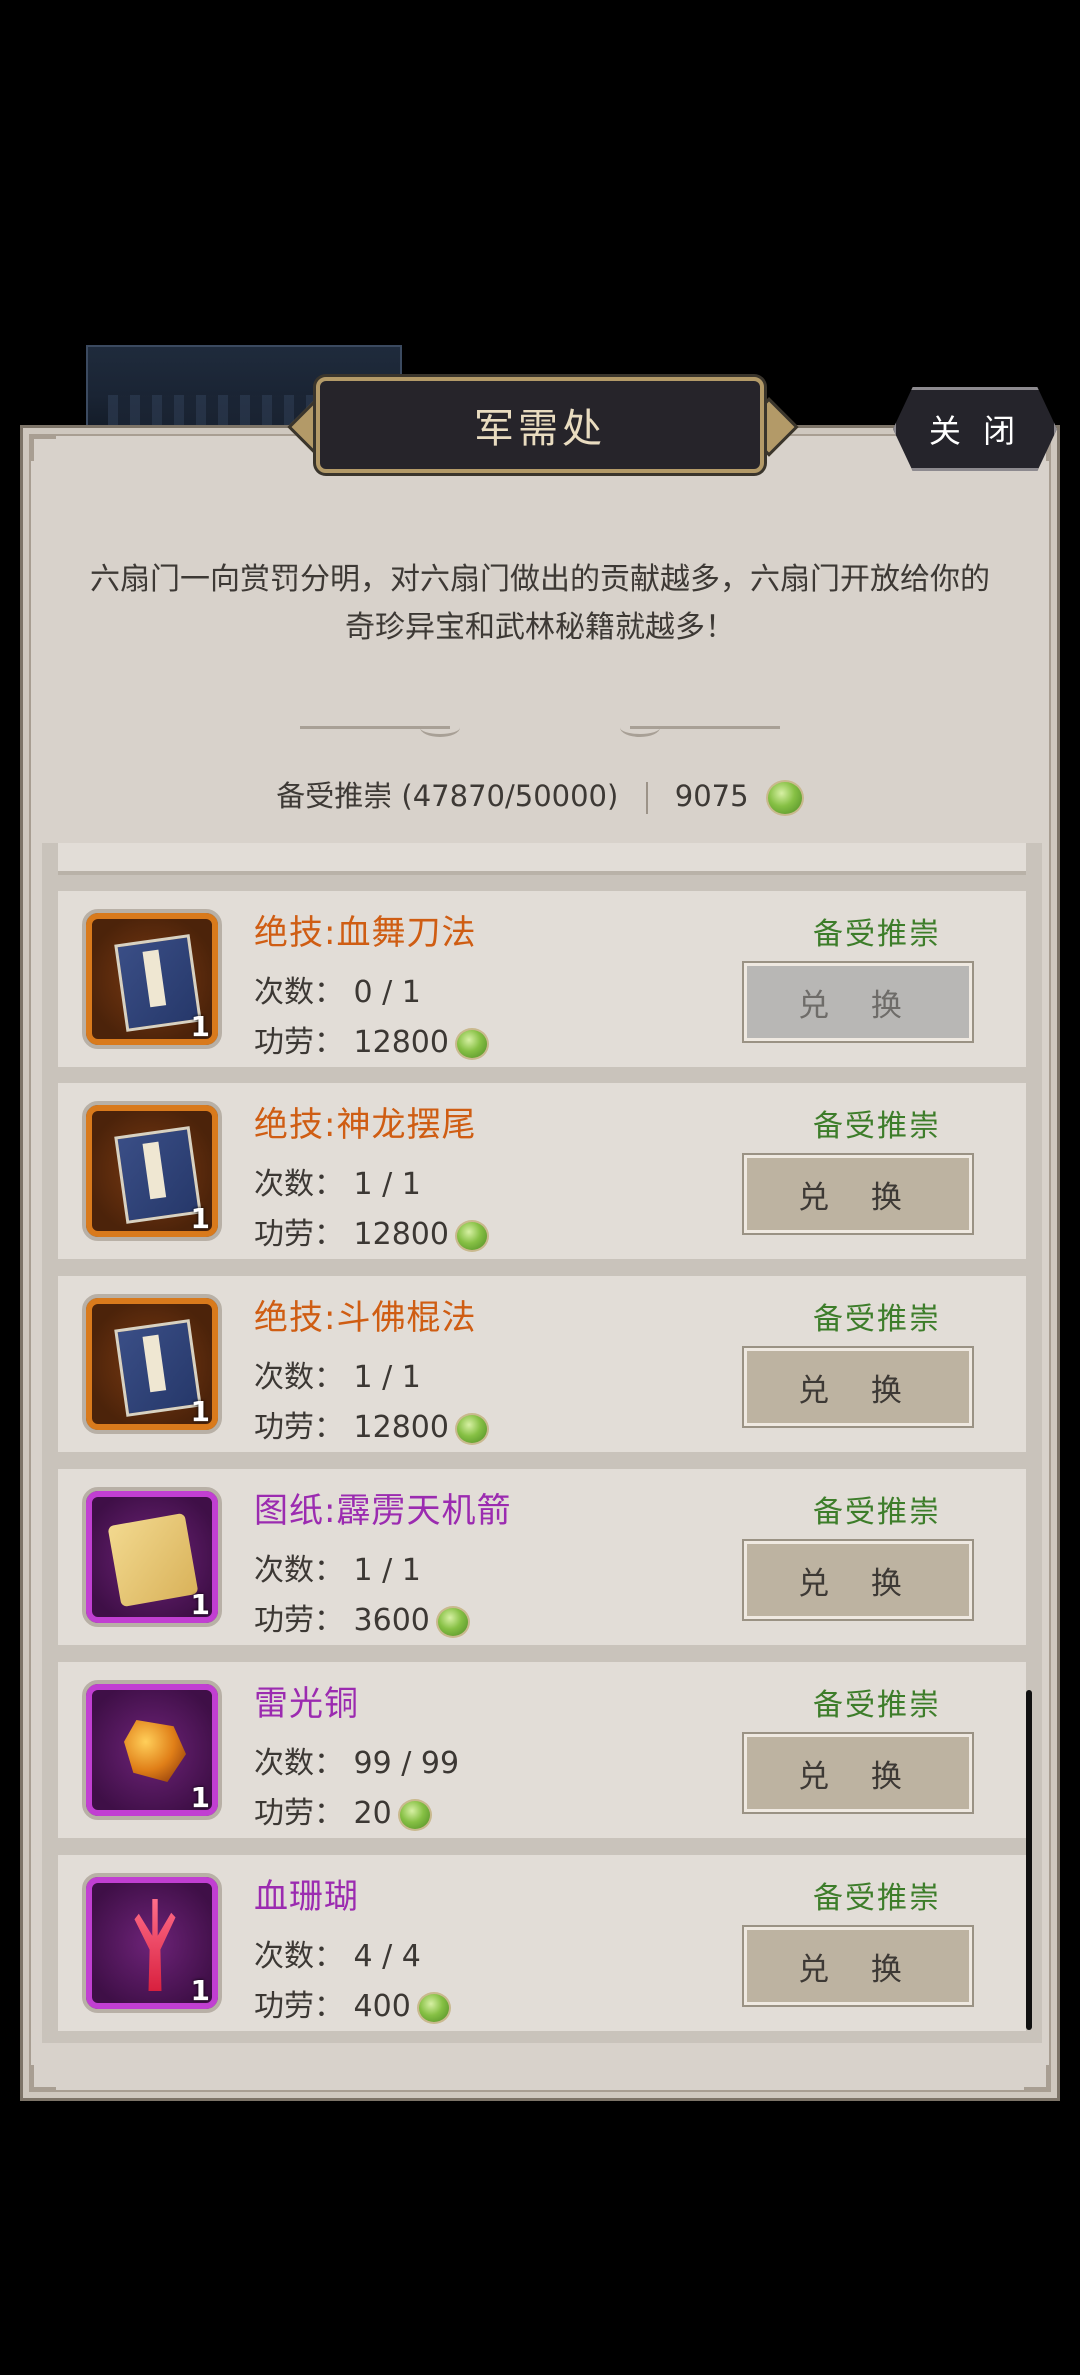 The image size is (1080, 2375). I want to click on item-name: 绝技:神龙摆尾, so click(365, 1125).